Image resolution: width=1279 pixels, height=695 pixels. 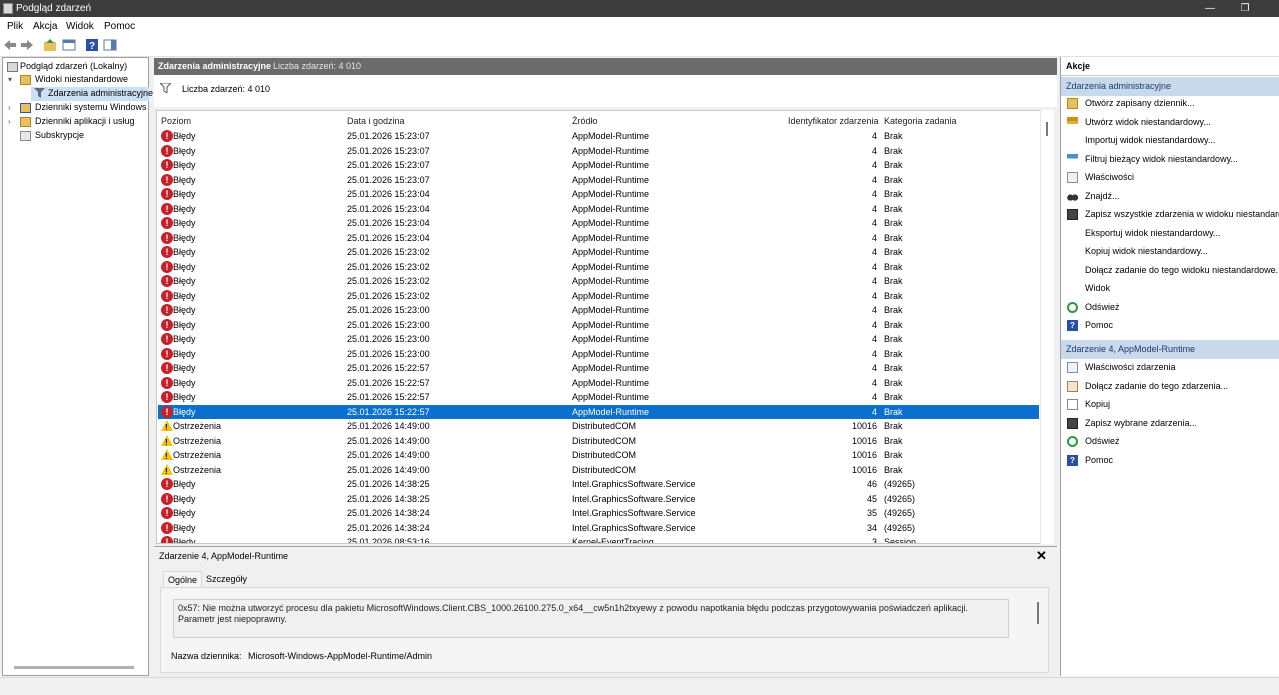 What do you see at coordinates (110, 45) in the screenshot?
I see `show-hide-action-pane-icon` at bounding box center [110, 45].